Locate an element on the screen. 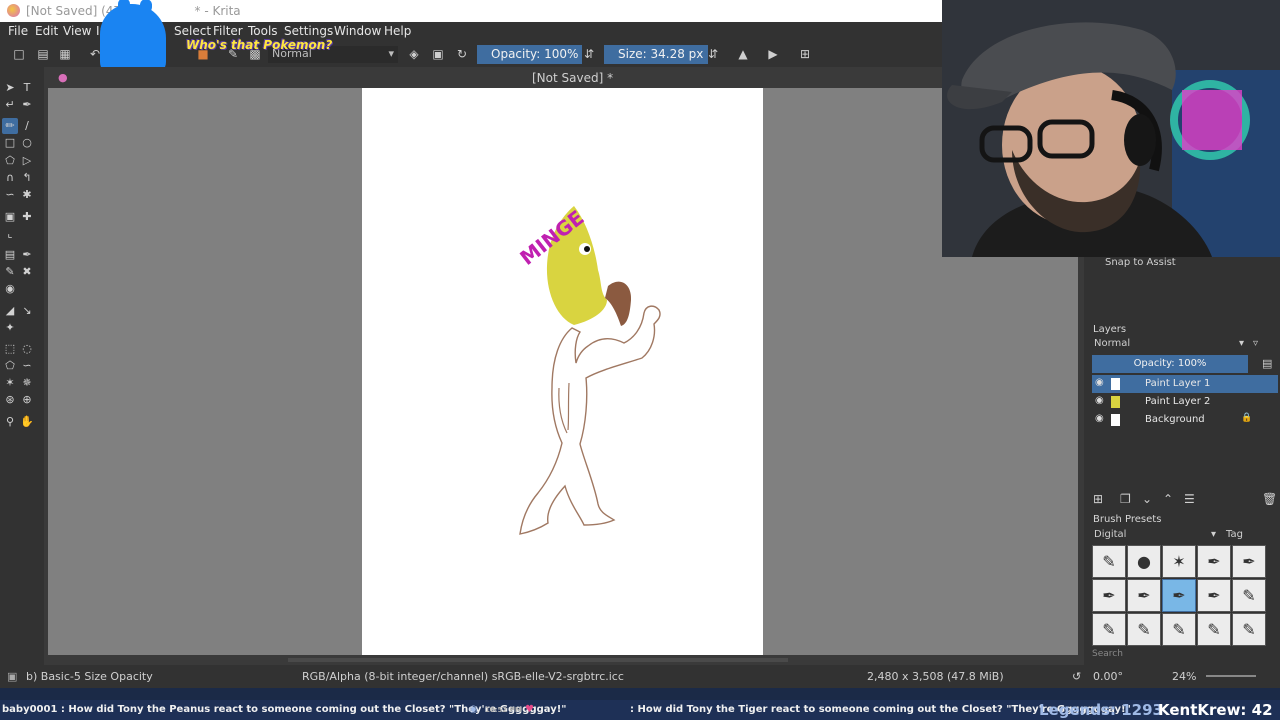  multibrush-tool-icon: ✱ is located at coordinates (27, 195).